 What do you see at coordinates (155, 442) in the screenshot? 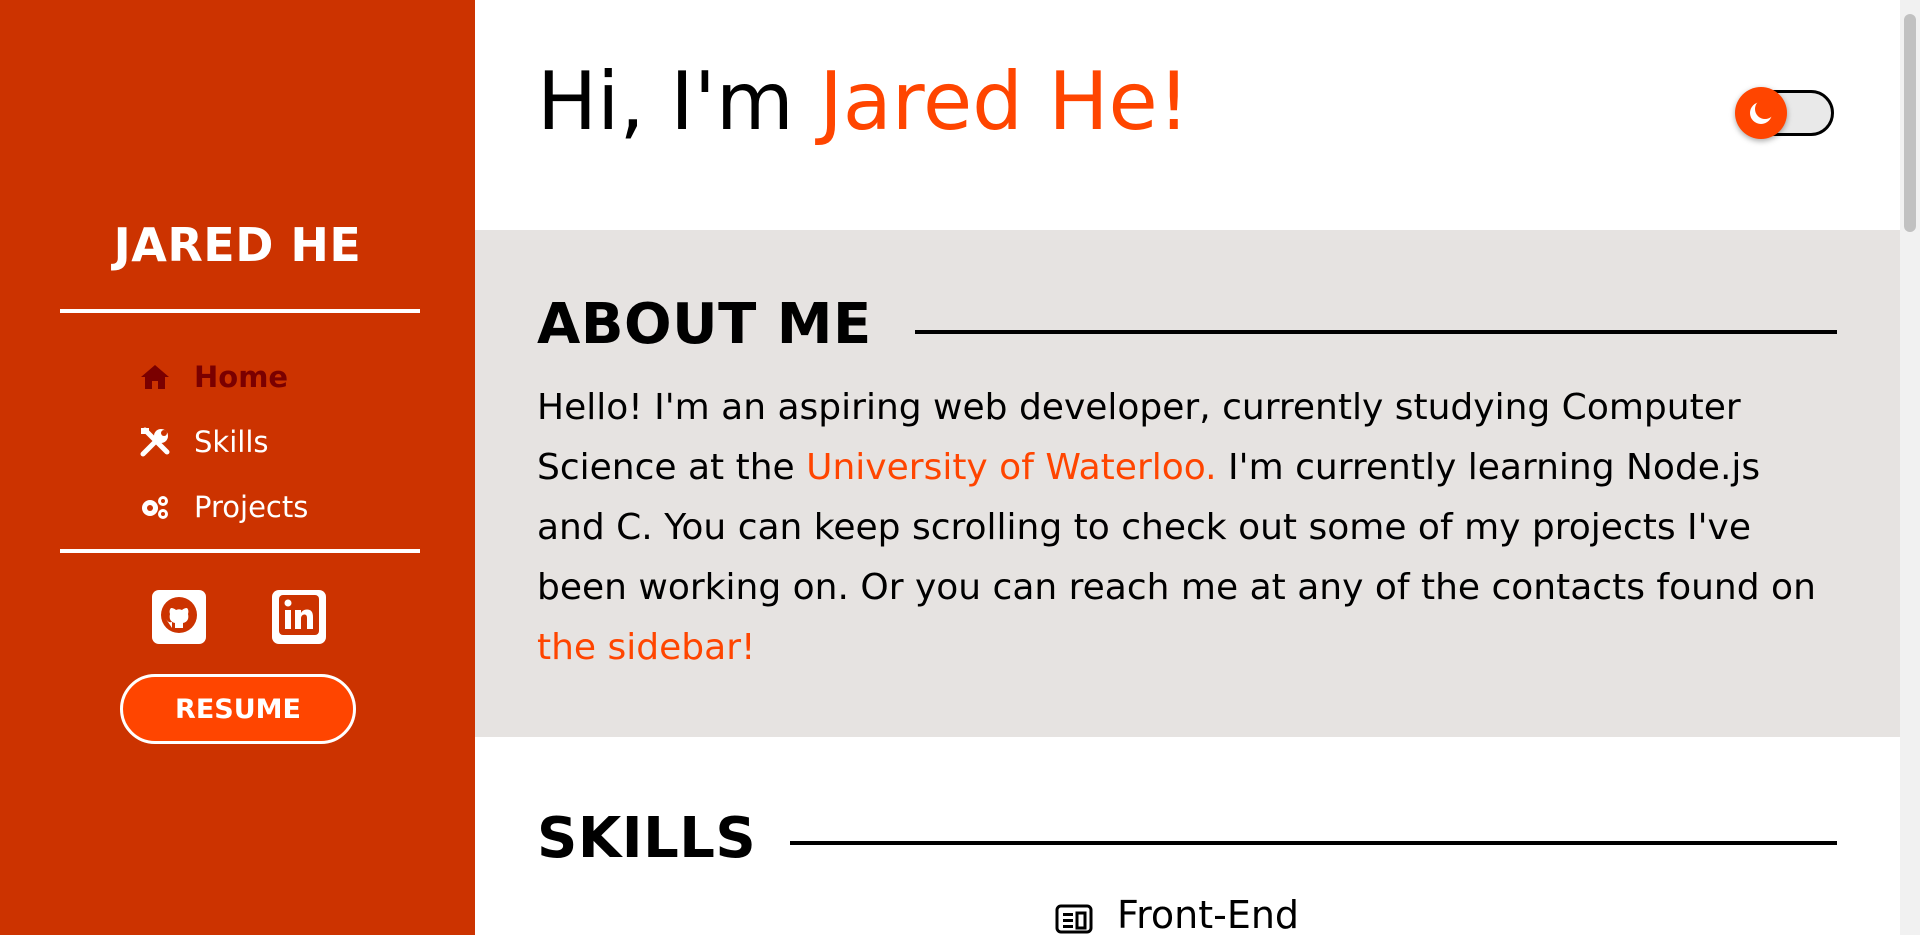
I see `tools-icon` at bounding box center [155, 442].